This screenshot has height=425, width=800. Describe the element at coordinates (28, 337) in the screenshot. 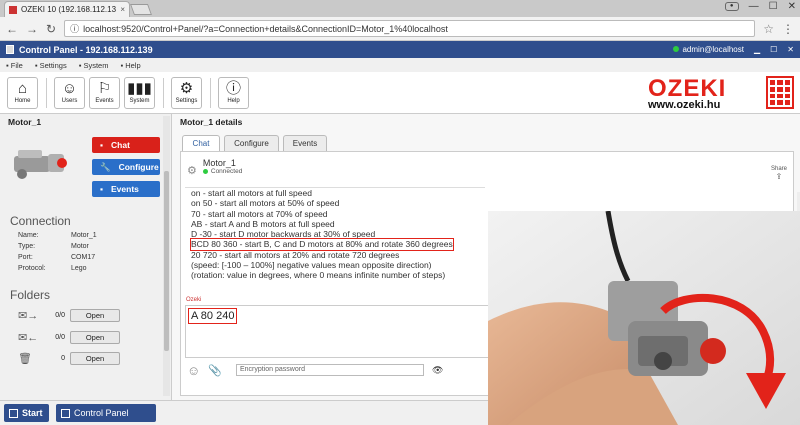

I see `outbox-icon: ✉←` at that location.